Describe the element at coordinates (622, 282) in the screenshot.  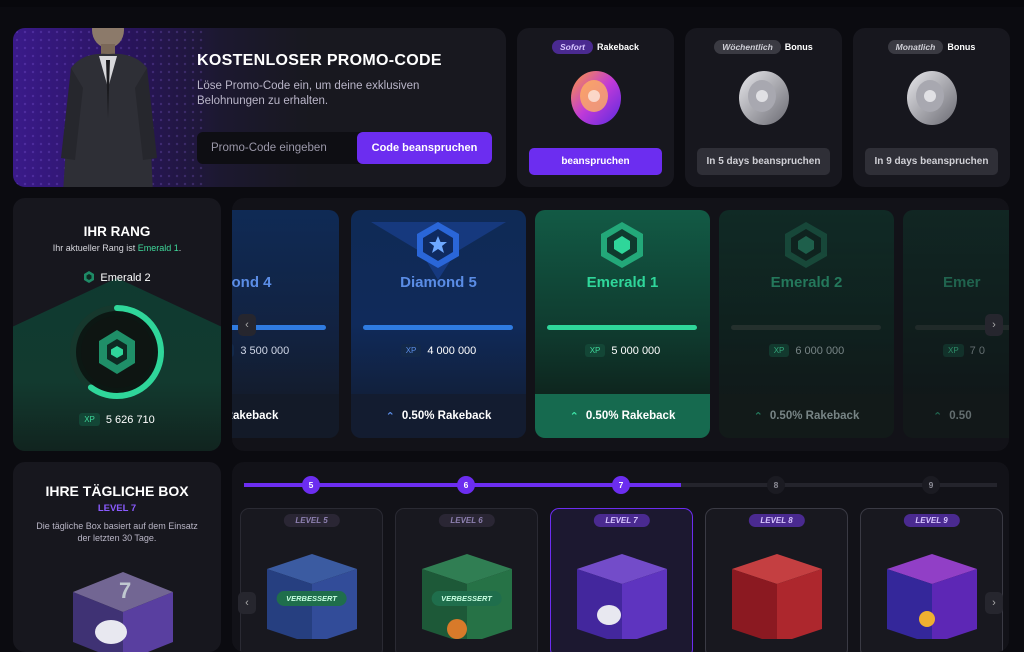
I see `tier-name: Emerald 1` at that location.